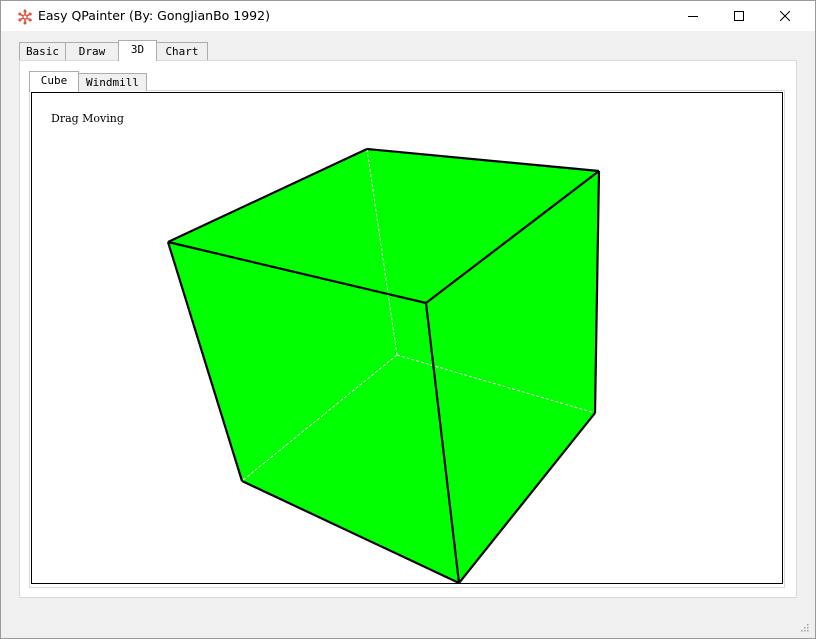  I want to click on close-icon, so click(785, 16).